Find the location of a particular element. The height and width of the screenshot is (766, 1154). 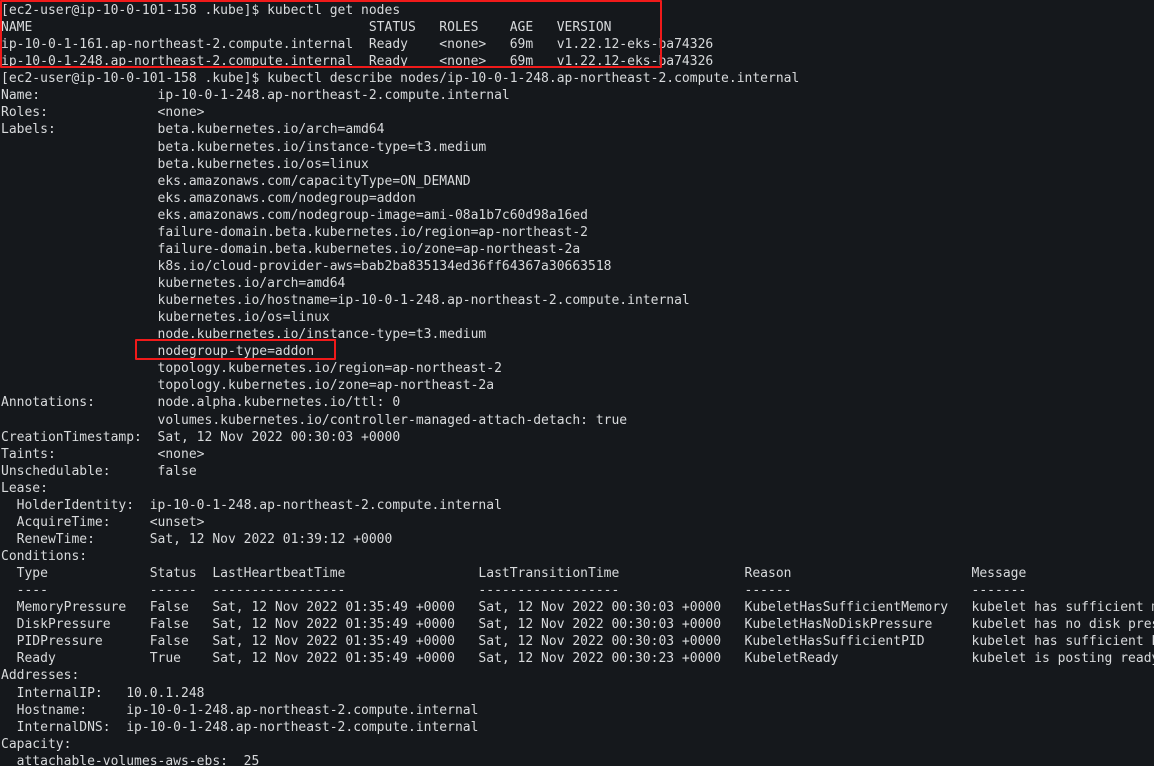

terminal-line: beta.kubernetes.io/os=linux is located at coordinates (185, 164).